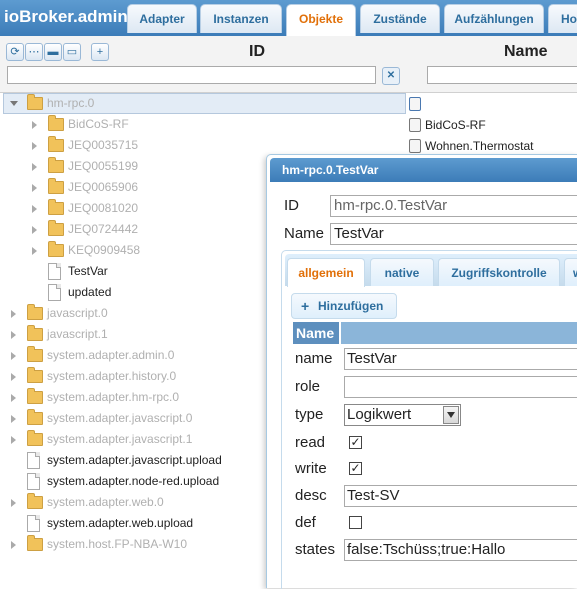 This screenshot has width=577, height=589. I want to click on name-text: Wohnen.Thermostat, so click(479, 146).